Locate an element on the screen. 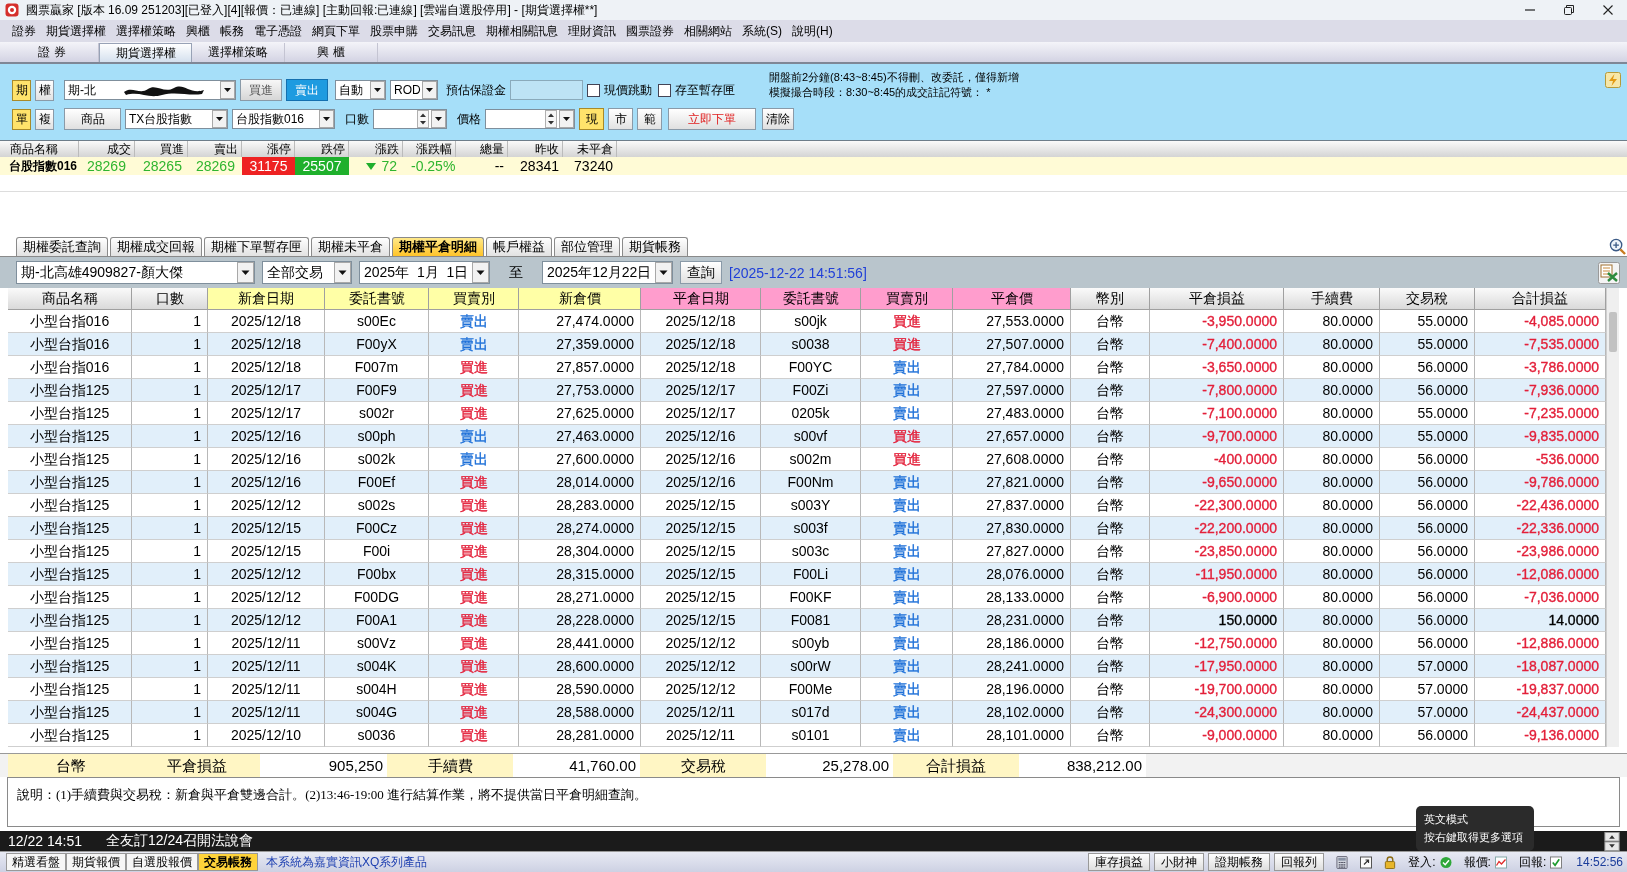 Image resolution: width=1627 pixels, height=872 pixels. menu-item: 系統(S) is located at coordinates (762, 31).